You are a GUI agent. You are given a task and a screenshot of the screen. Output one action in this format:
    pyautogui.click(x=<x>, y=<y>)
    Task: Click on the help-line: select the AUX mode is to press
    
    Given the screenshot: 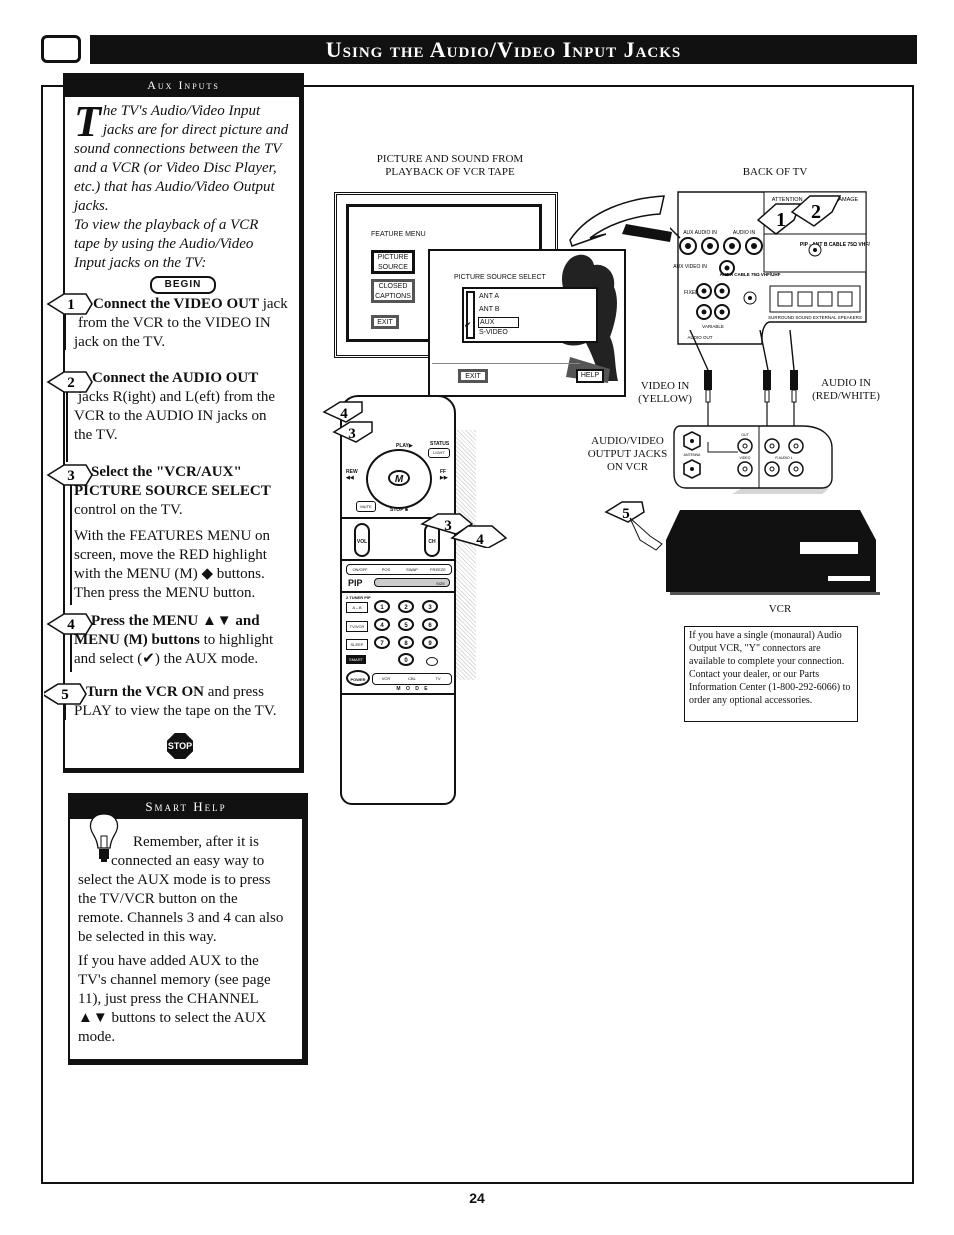 What is the action you would take?
    pyautogui.click(x=174, y=880)
    